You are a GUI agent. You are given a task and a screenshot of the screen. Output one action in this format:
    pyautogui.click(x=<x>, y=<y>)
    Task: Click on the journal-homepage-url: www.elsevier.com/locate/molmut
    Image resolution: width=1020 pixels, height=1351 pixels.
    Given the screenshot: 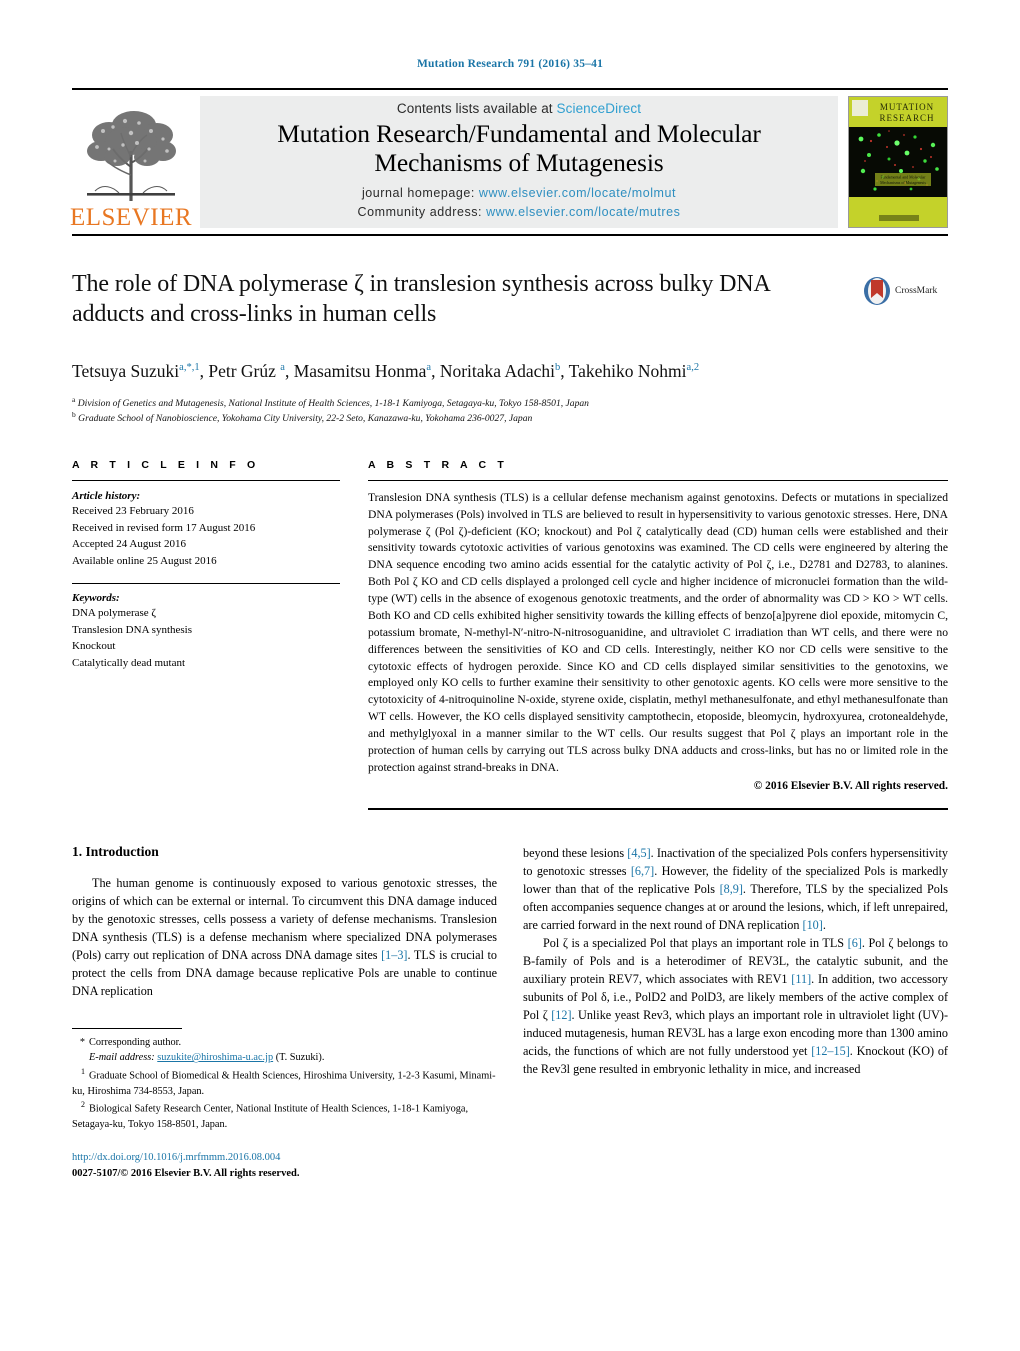 What is the action you would take?
    pyautogui.click(x=577, y=193)
    